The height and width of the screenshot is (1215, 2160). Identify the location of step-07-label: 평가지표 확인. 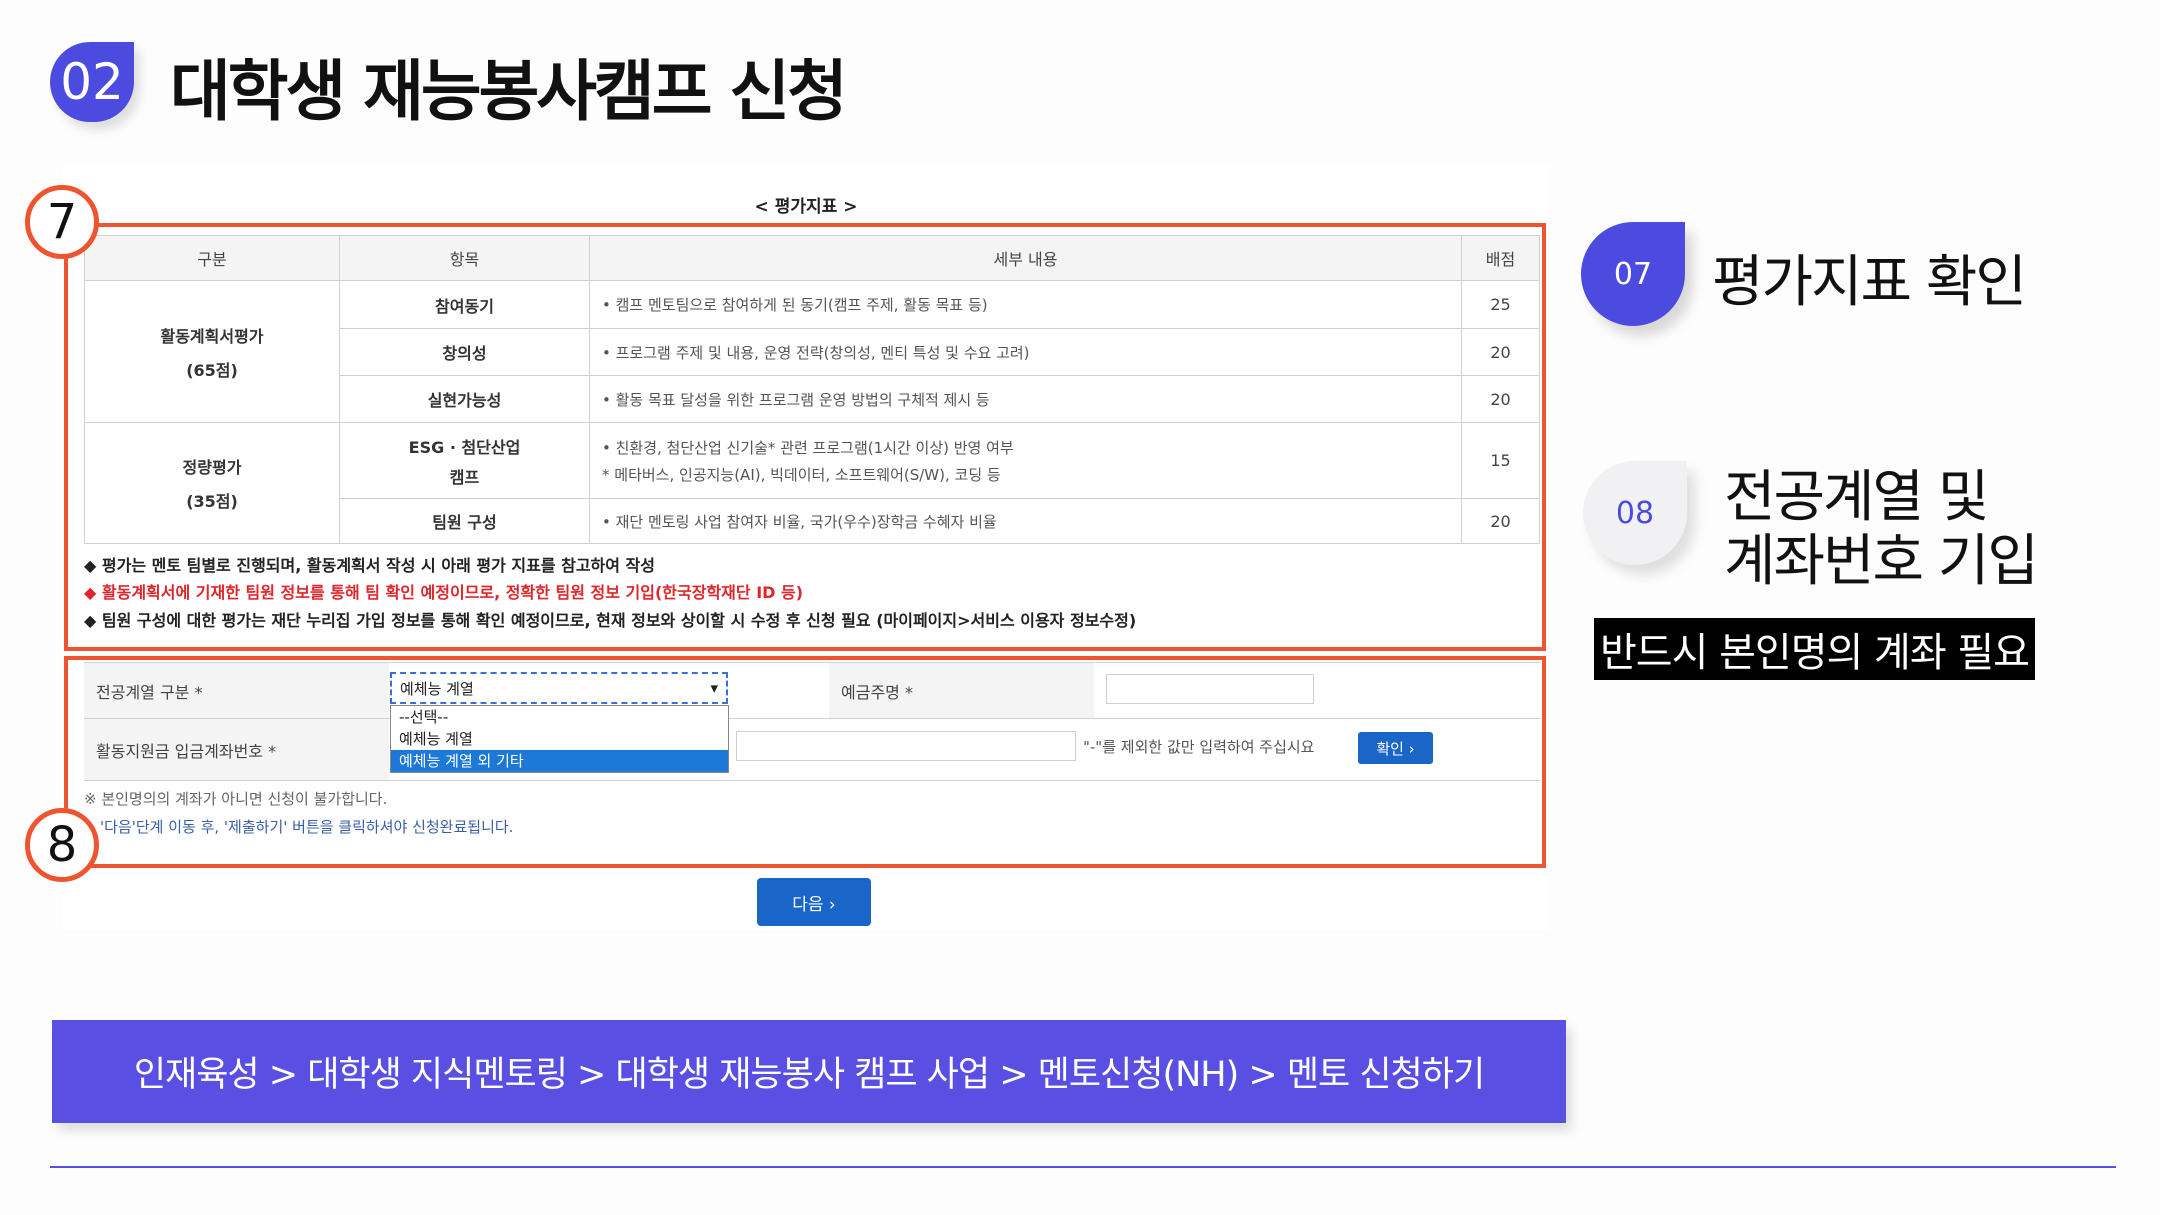
(1869, 282).